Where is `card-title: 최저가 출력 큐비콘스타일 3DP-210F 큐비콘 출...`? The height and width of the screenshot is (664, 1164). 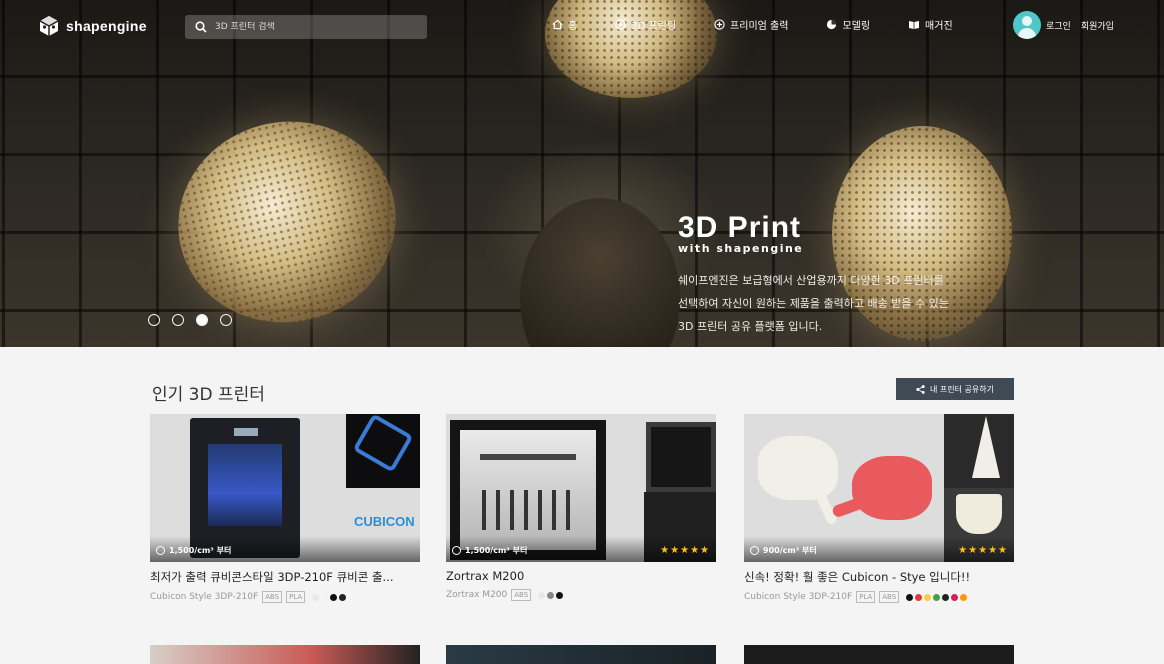 card-title: 최저가 출력 큐비콘스타일 3DP-210F 큐비콘 출... is located at coordinates (281, 577).